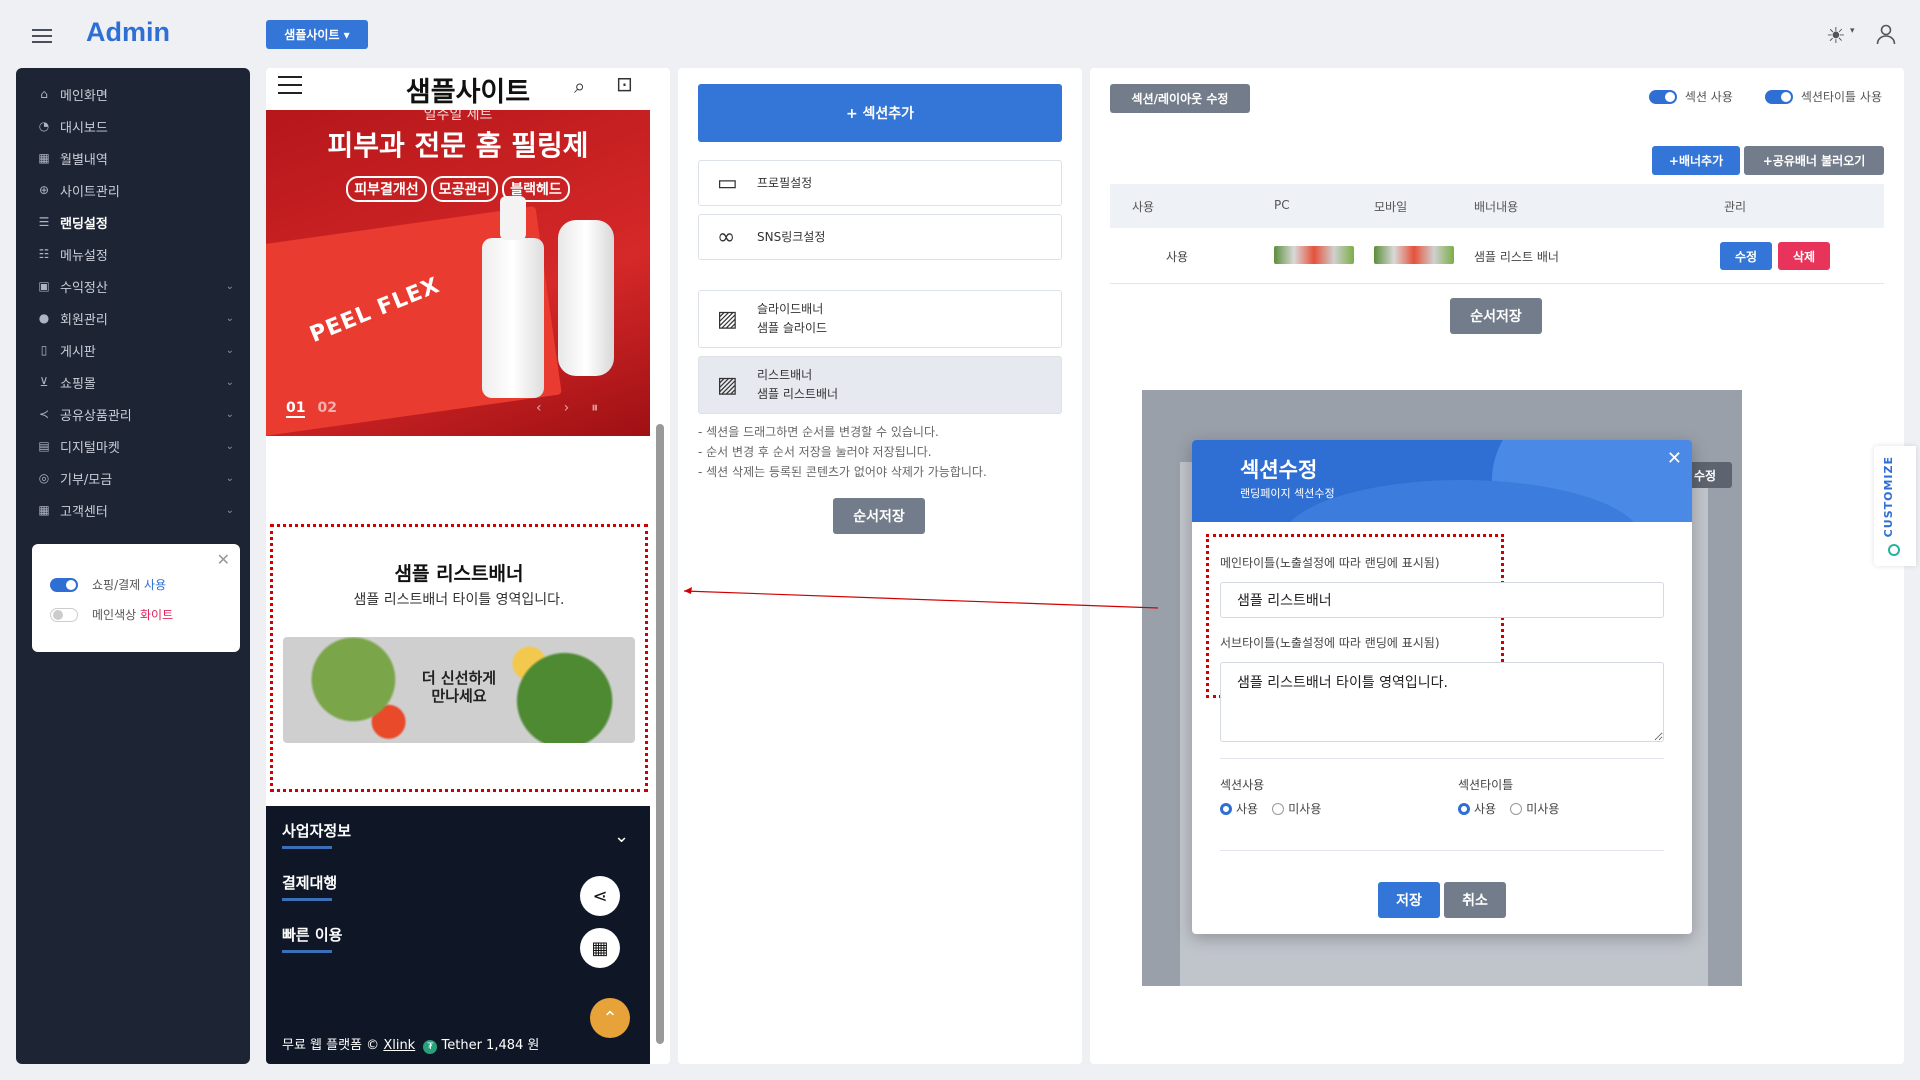 The height and width of the screenshot is (1080, 1920). Describe the element at coordinates (1177, 257) in the screenshot. I see `row-use-label: 사용` at that location.